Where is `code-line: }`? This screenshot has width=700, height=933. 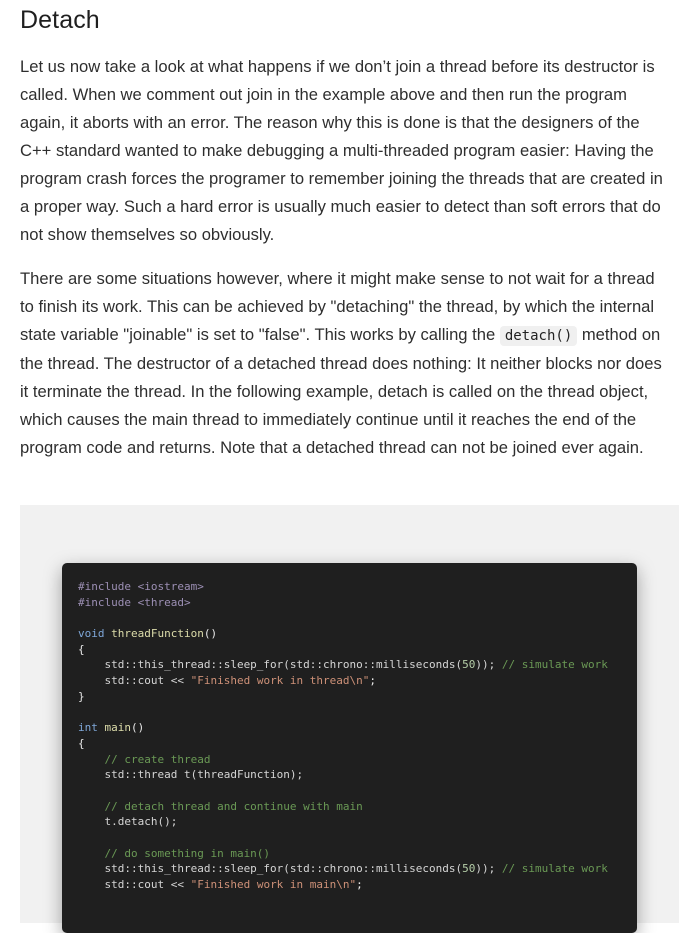 code-line: } is located at coordinates (343, 697).